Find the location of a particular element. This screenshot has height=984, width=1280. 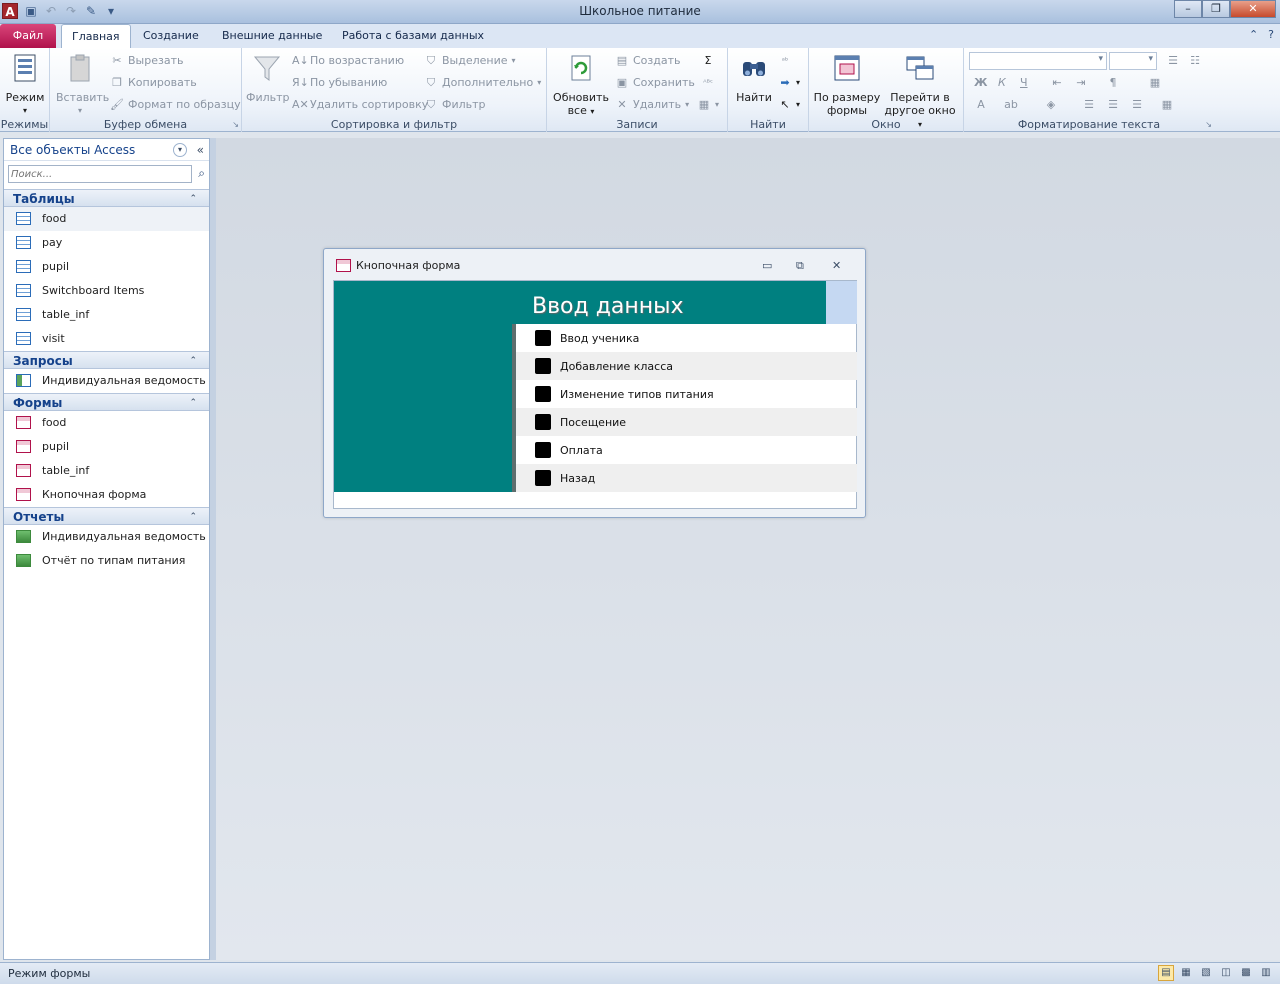

form-design-icon: ✎ is located at coordinates (91, 11).